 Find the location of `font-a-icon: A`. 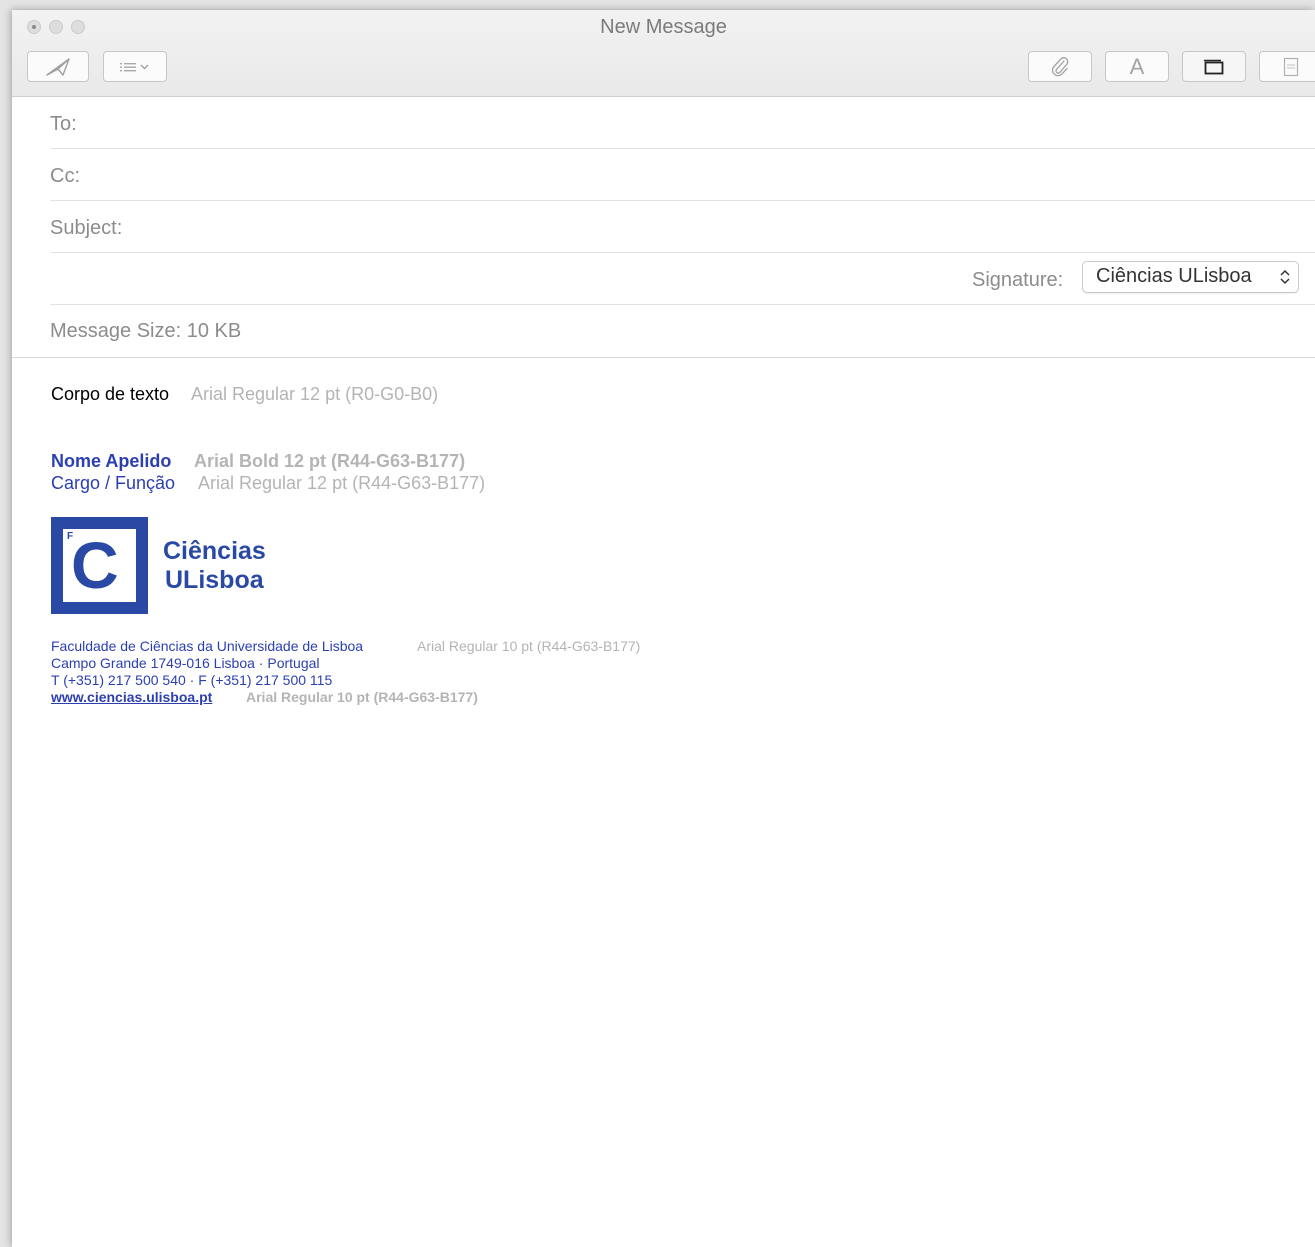

font-a-icon: A is located at coordinates (1137, 66).